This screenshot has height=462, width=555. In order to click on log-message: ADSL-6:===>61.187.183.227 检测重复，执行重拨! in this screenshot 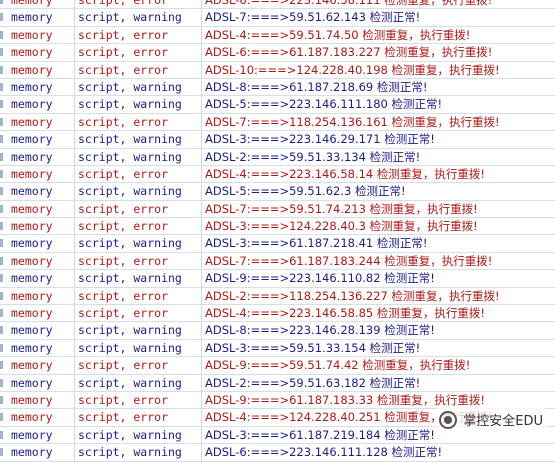, I will do `click(349, 52)`.